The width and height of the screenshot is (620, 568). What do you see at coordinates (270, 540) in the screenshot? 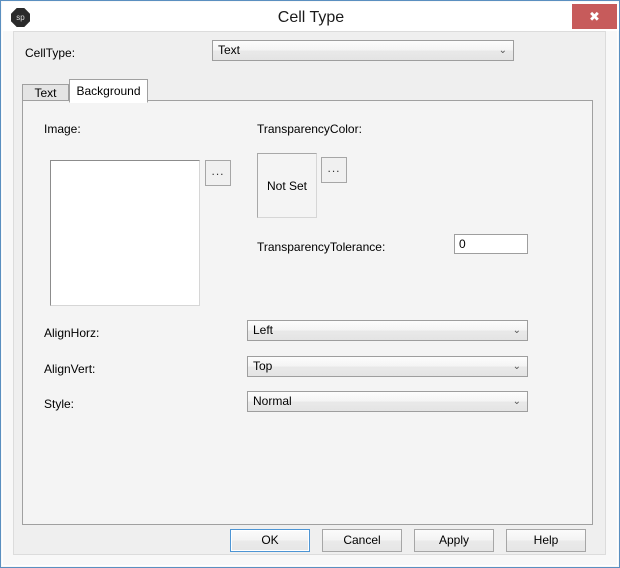
I see `ok-button: OK` at bounding box center [270, 540].